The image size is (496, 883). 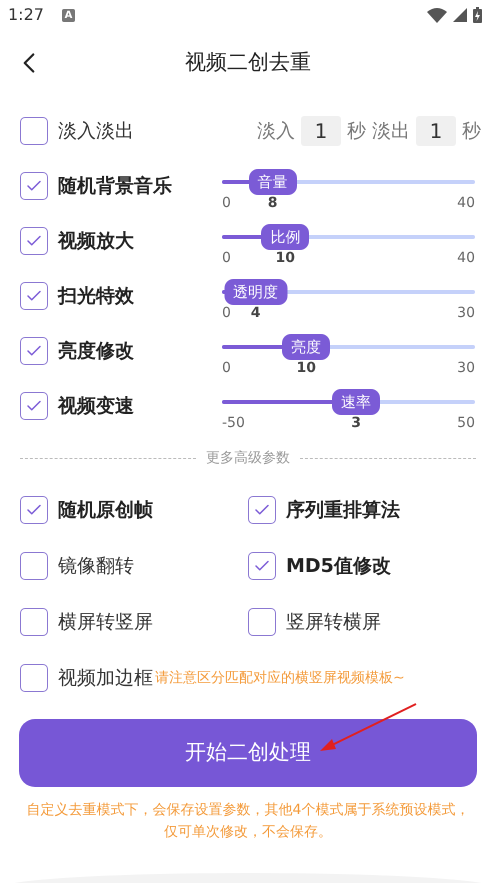 I want to click on slider: 比例, so click(x=348, y=237).